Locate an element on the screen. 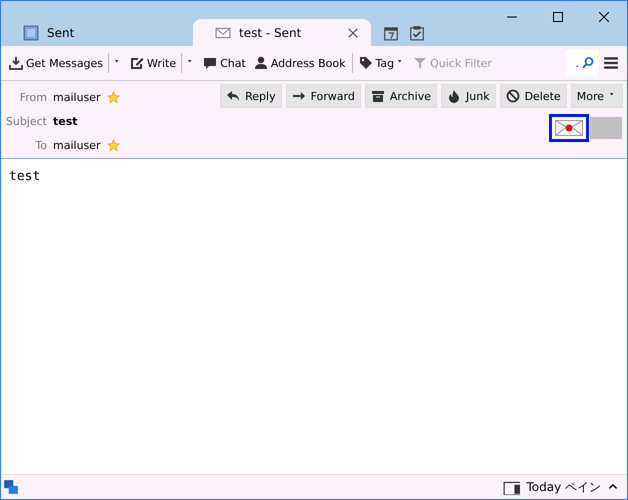 The width and height of the screenshot is (628, 500). prohibited-icon is located at coordinates (513, 96).